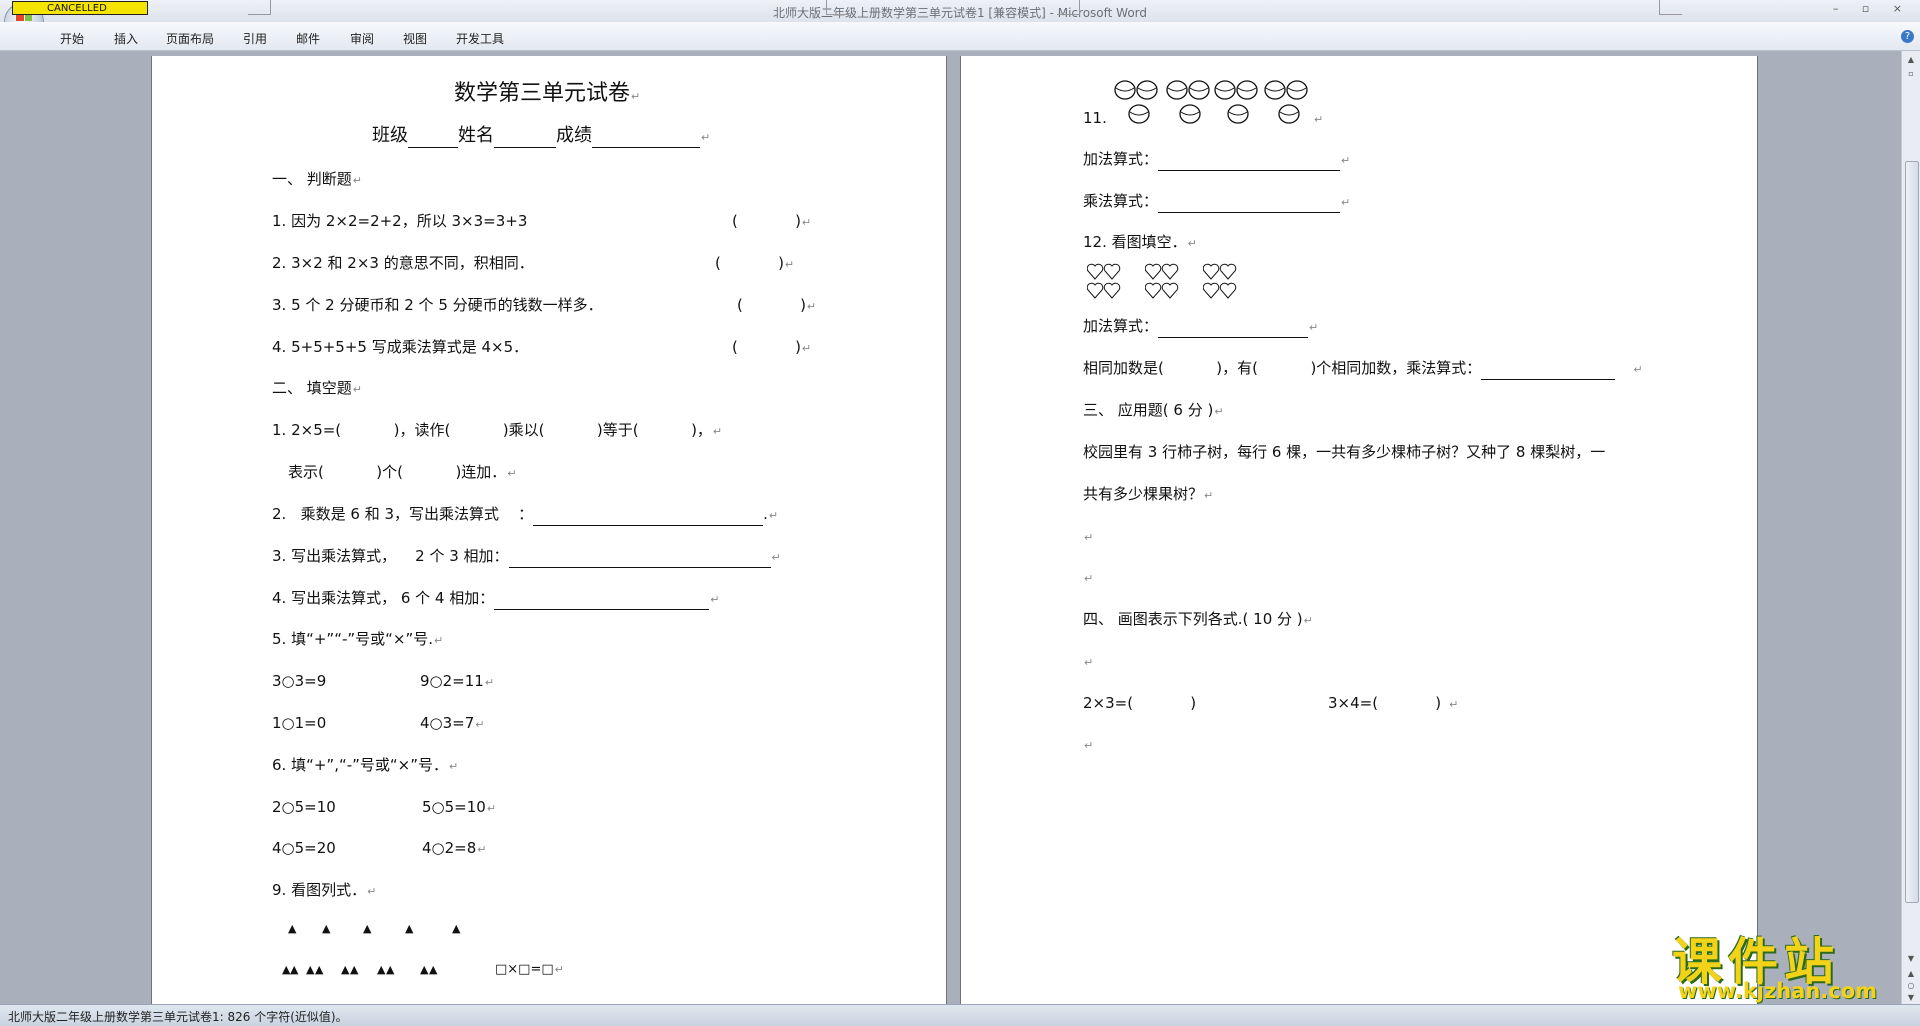  What do you see at coordinates (362, 38) in the screenshot?
I see `tab-review: 审阅` at bounding box center [362, 38].